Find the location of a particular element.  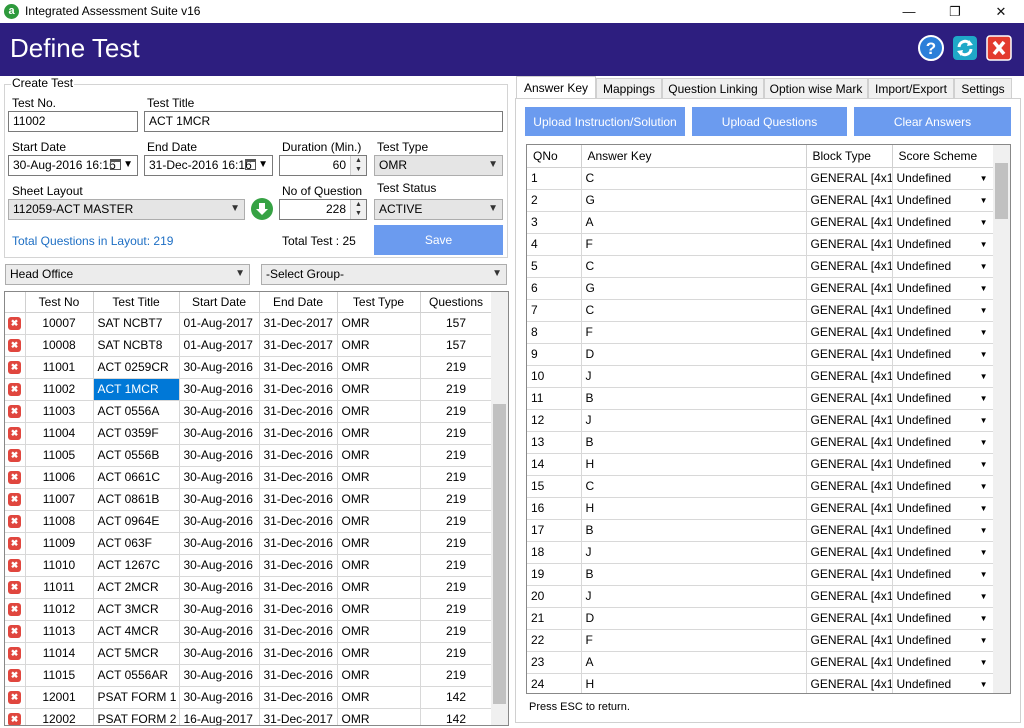

qno-cell: 13 is located at coordinates (554, 442).